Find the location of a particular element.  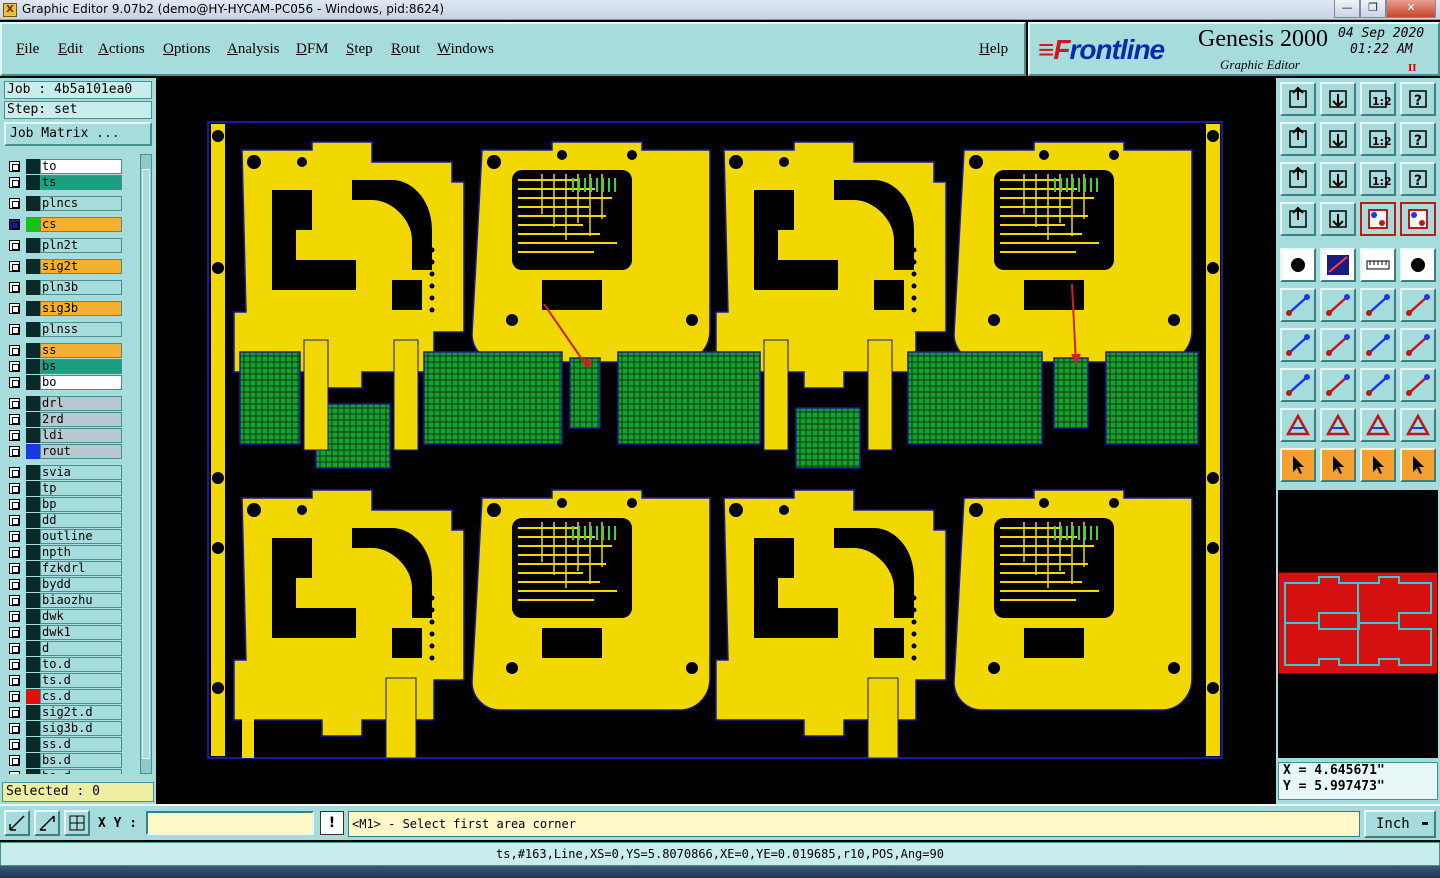

menu-dfm: DFM is located at coordinates (312, 49).